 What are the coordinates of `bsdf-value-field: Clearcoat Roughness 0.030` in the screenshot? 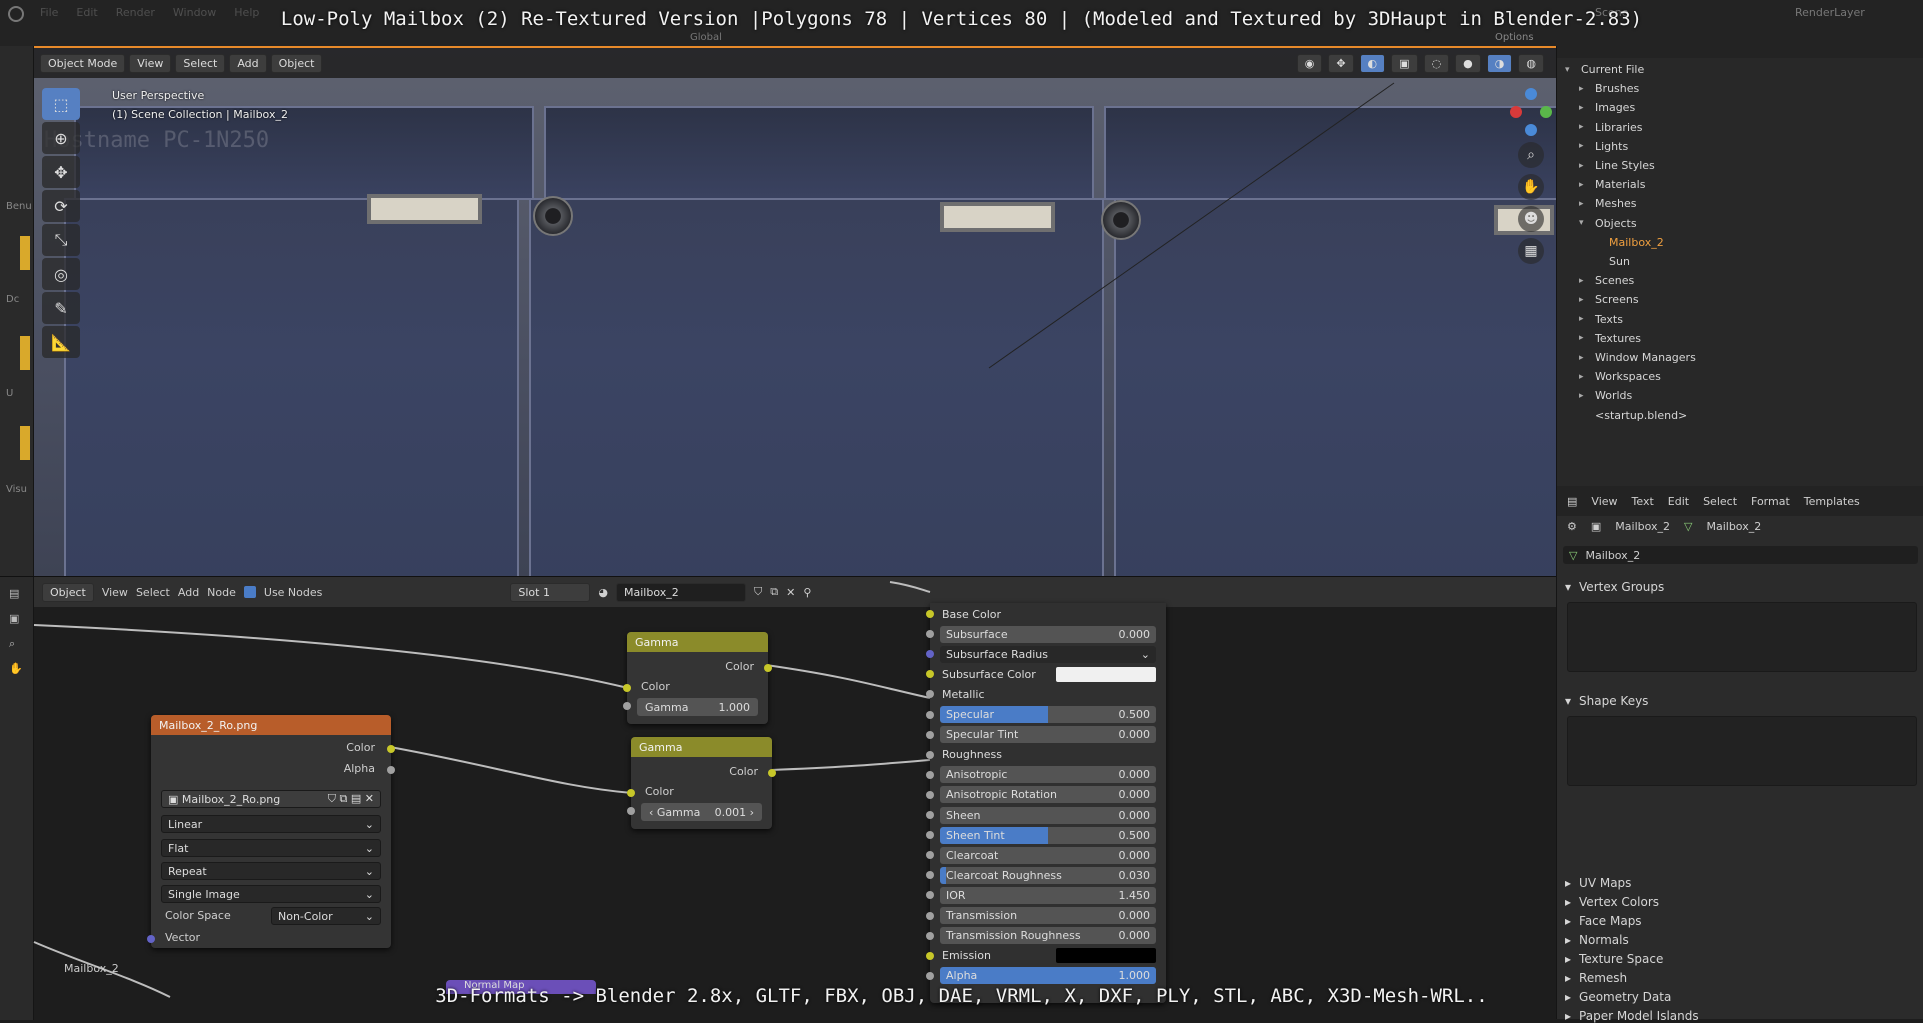 It's located at (1048, 875).